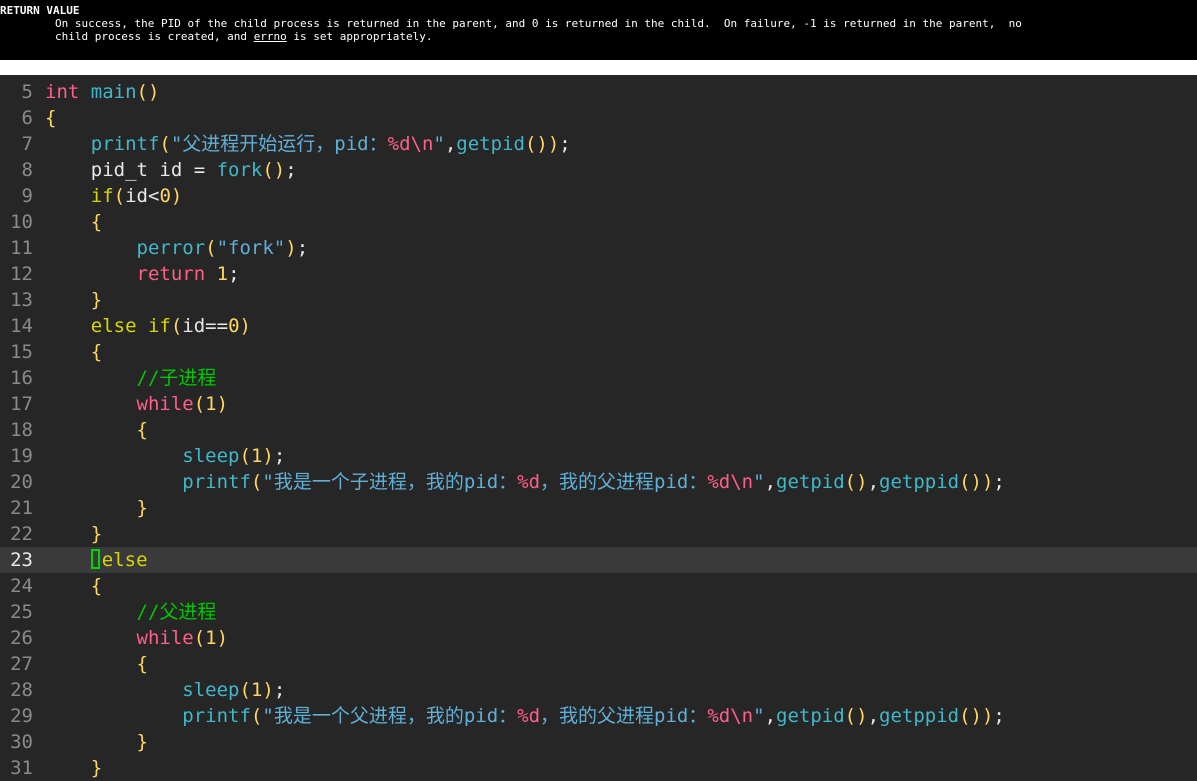 The image size is (1197, 781). Describe the element at coordinates (27, 196) in the screenshot. I see `line-number: 9` at that location.